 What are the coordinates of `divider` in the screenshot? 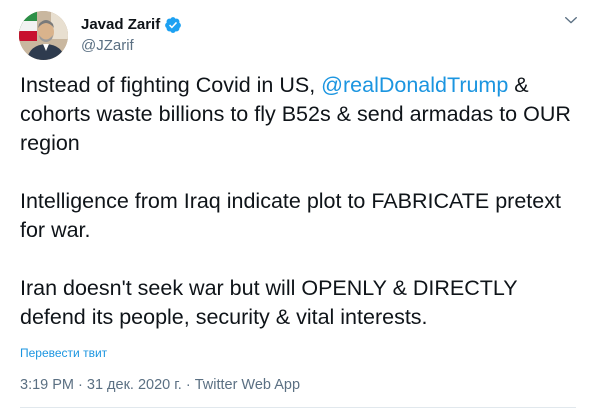 It's located at (298, 407).